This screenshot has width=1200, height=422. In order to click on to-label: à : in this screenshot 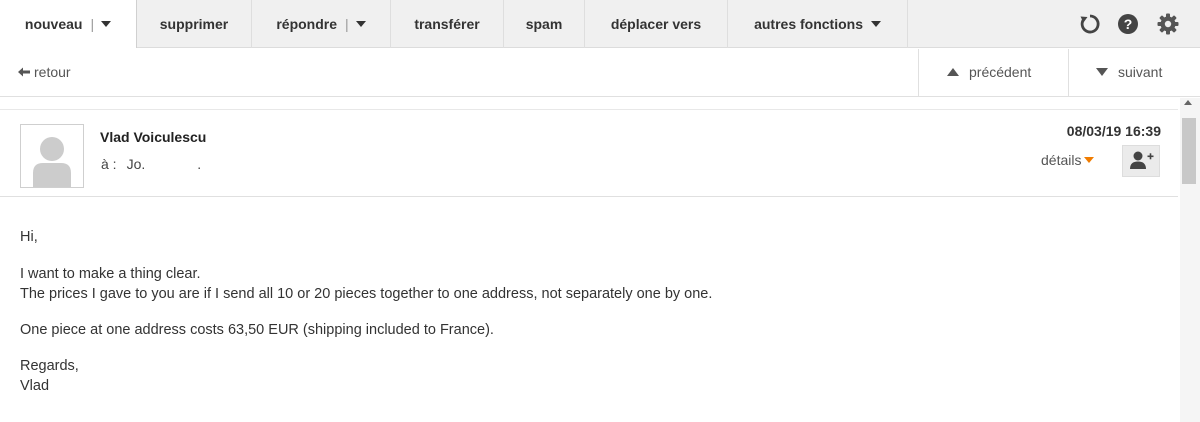, I will do `click(109, 164)`.